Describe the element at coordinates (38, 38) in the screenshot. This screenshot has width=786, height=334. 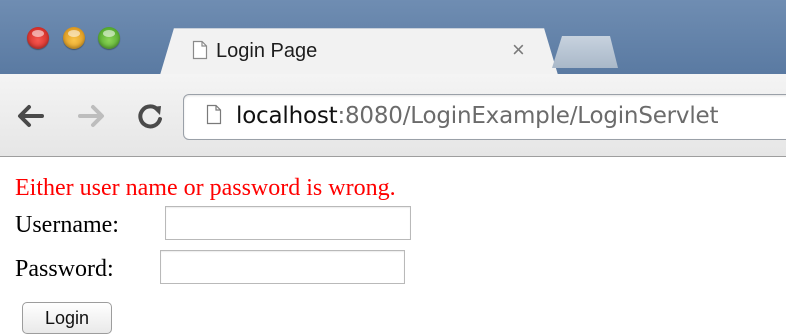
I see `close-window-button` at that location.